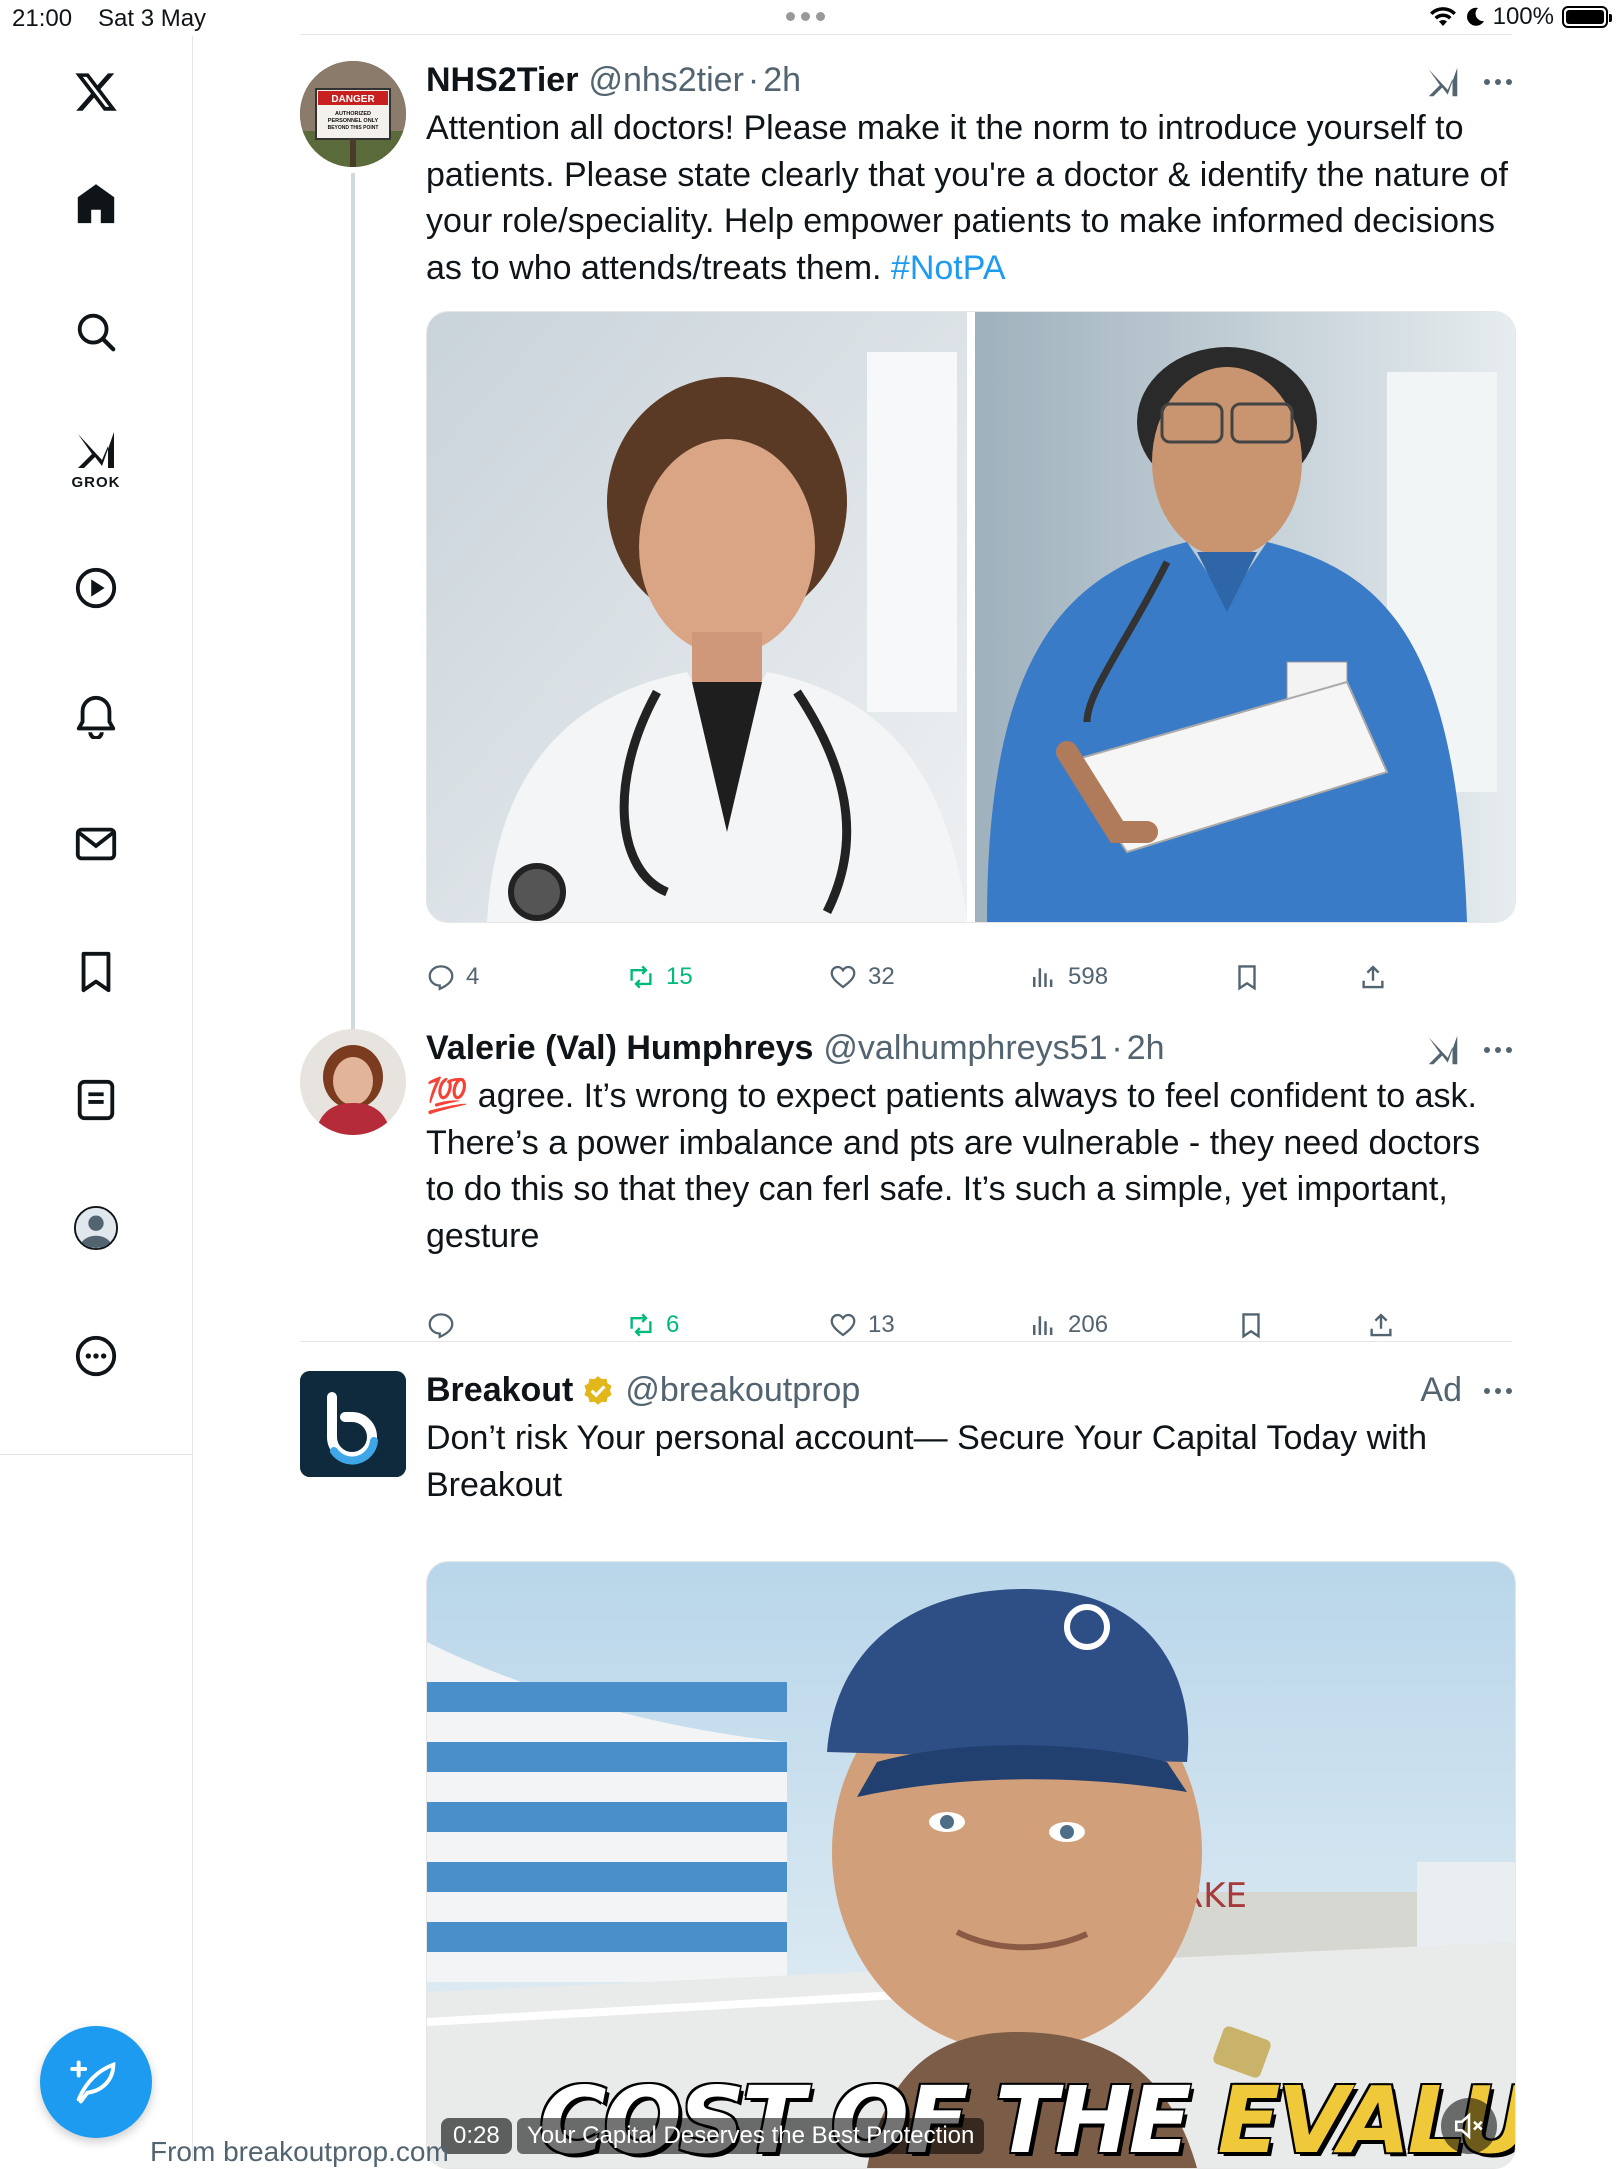 The image size is (1620, 2169). I want to click on views-count: 598, so click(1088, 976).